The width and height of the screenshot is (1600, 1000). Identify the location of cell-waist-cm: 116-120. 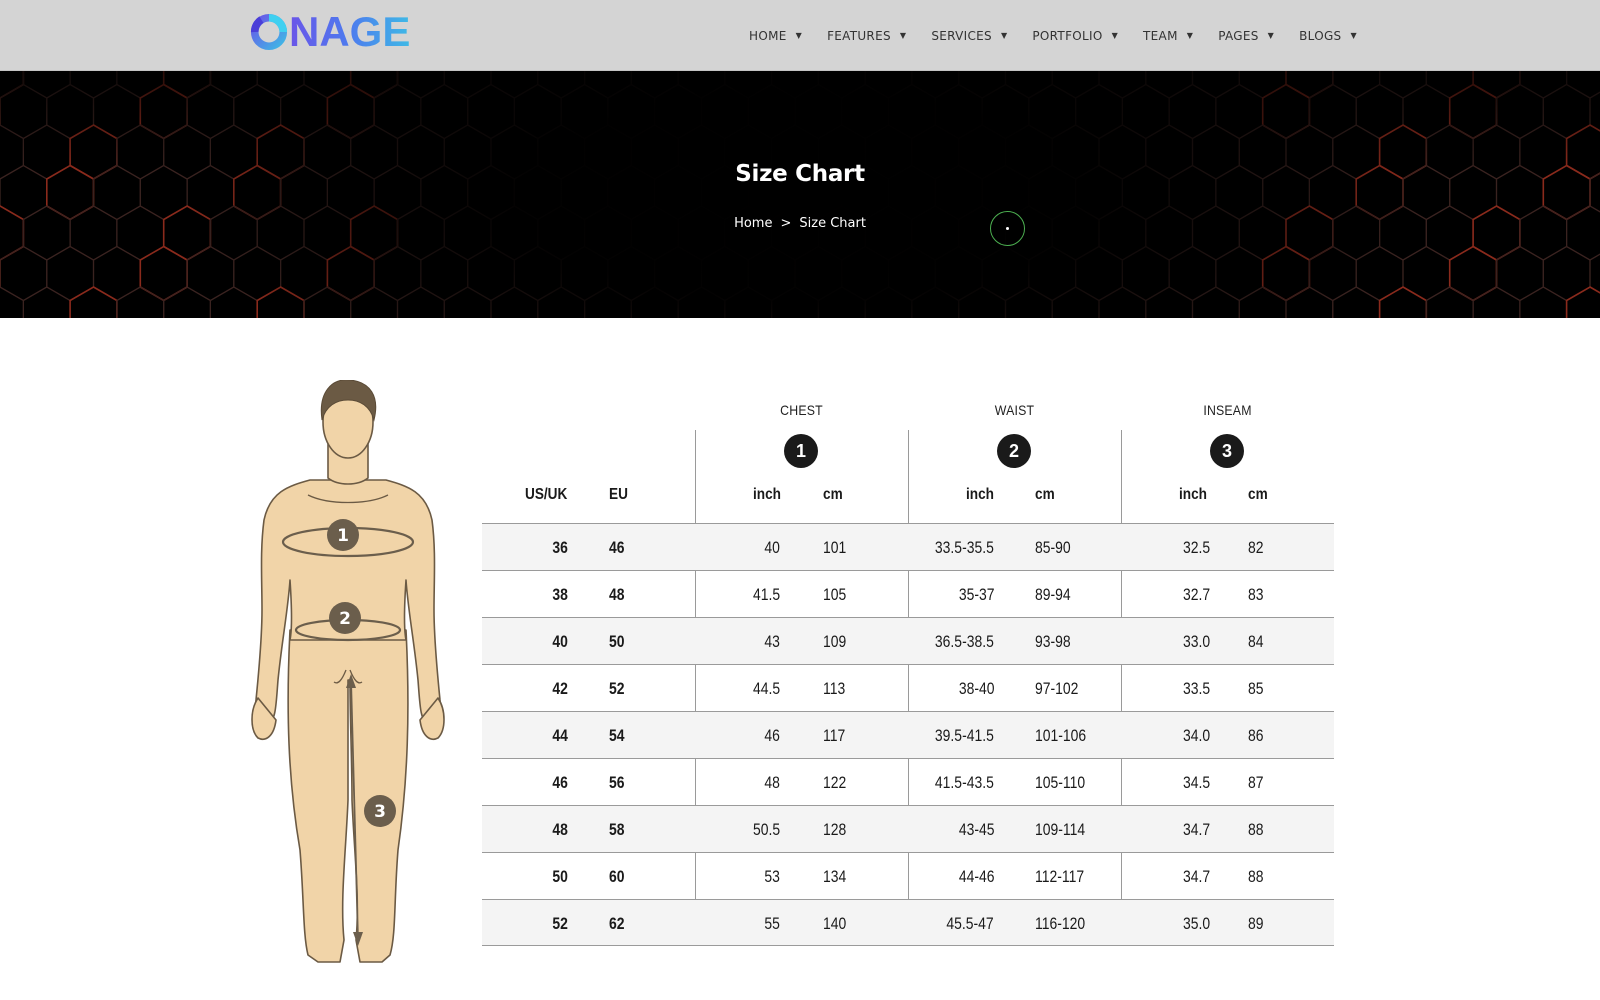
(1060, 923).